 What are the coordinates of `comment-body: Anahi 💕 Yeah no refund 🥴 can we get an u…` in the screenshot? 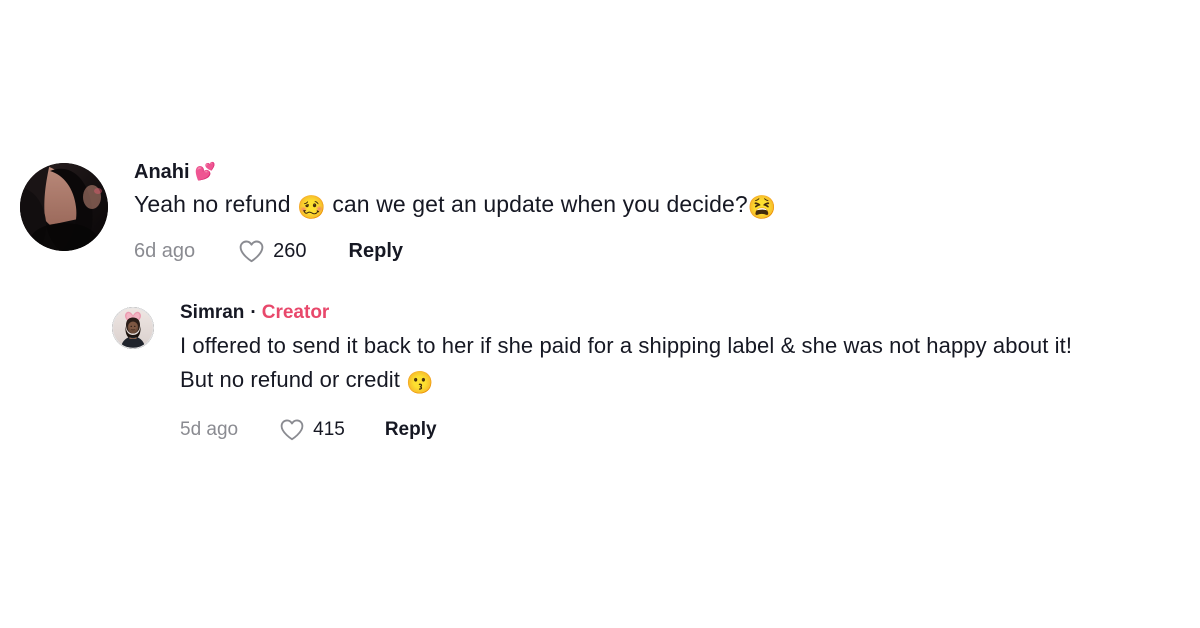 It's located at (455, 212).